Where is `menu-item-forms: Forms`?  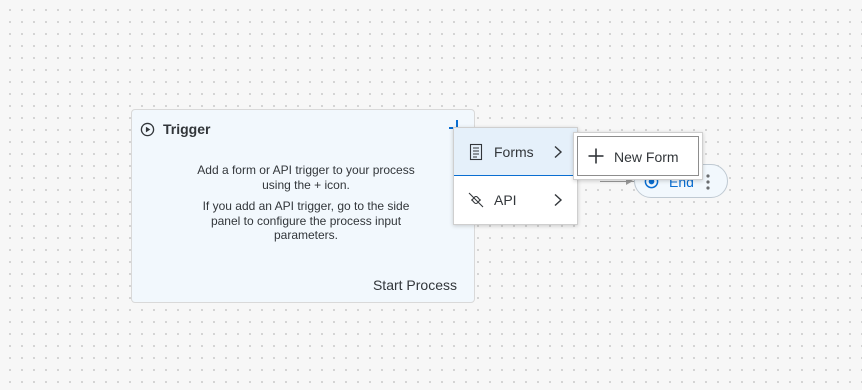
menu-item-forms: Forms is located at coordinates (515, 152).